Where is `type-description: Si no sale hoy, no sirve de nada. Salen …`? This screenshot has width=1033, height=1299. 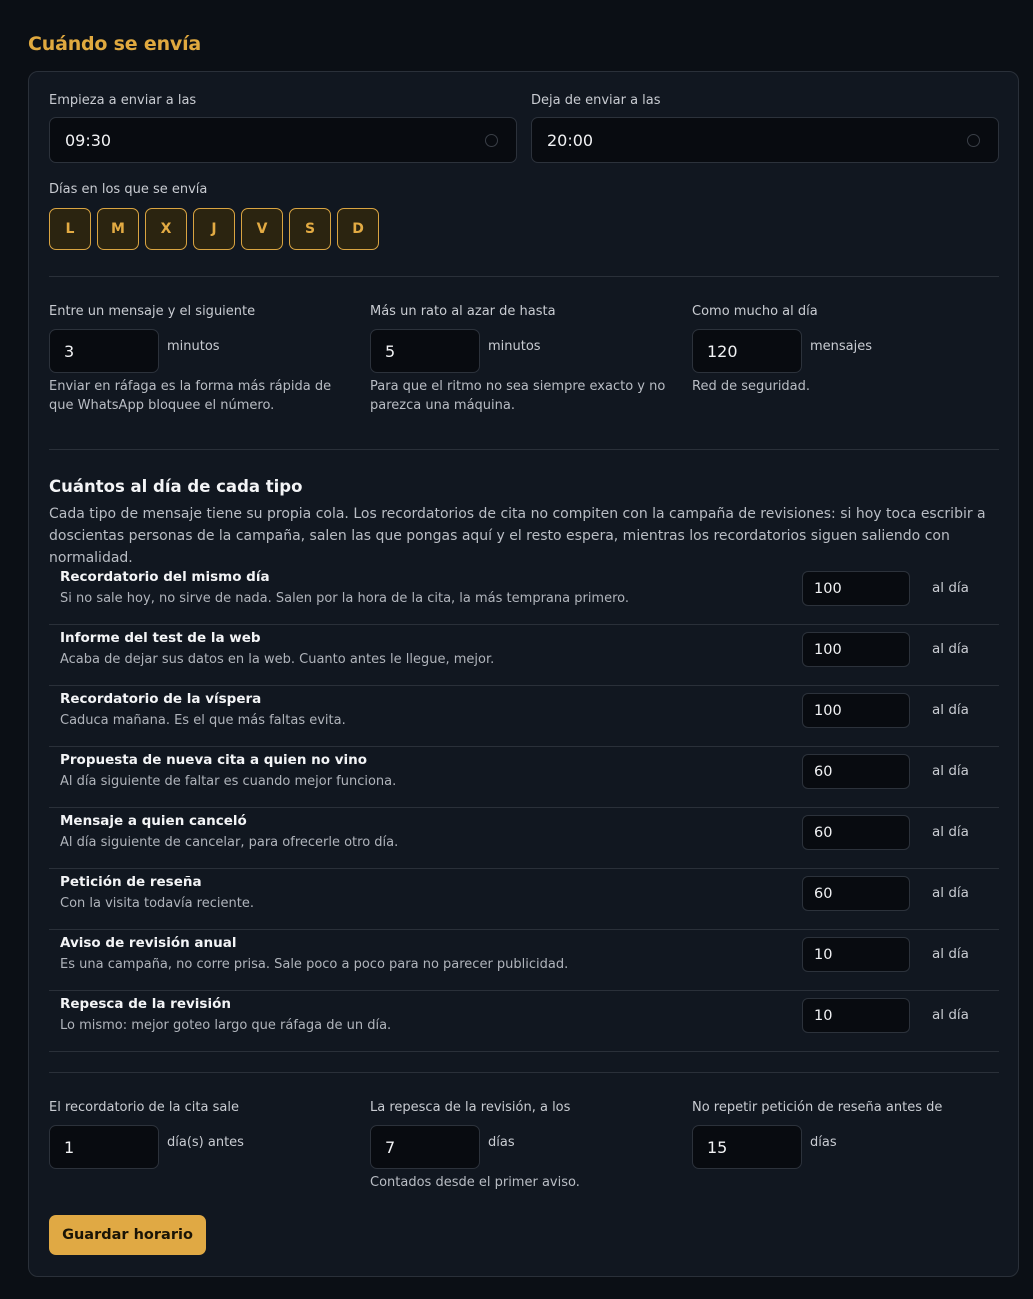
type-description: Si no sale hoy, no sirve de nada. Salen … is located at coordinates (345, 598).